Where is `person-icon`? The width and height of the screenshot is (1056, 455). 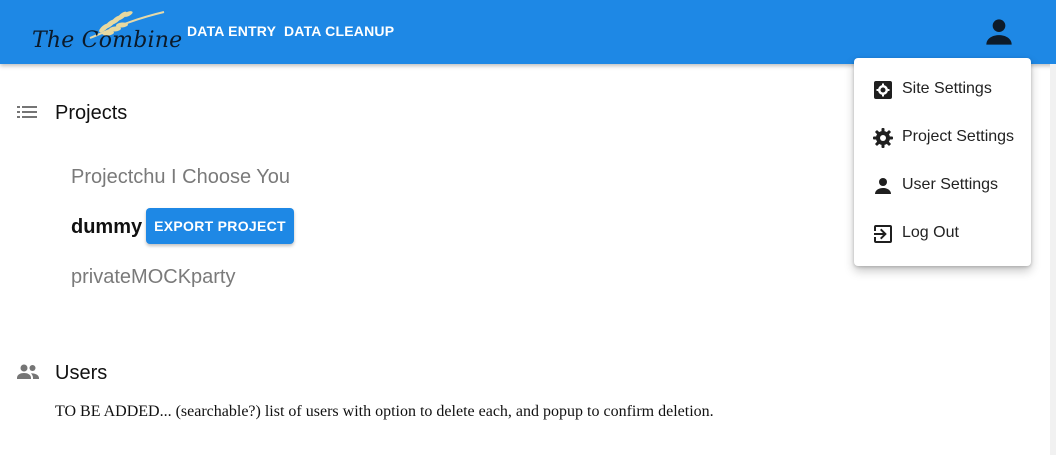 person-icon is located at coordinates (883, 186).